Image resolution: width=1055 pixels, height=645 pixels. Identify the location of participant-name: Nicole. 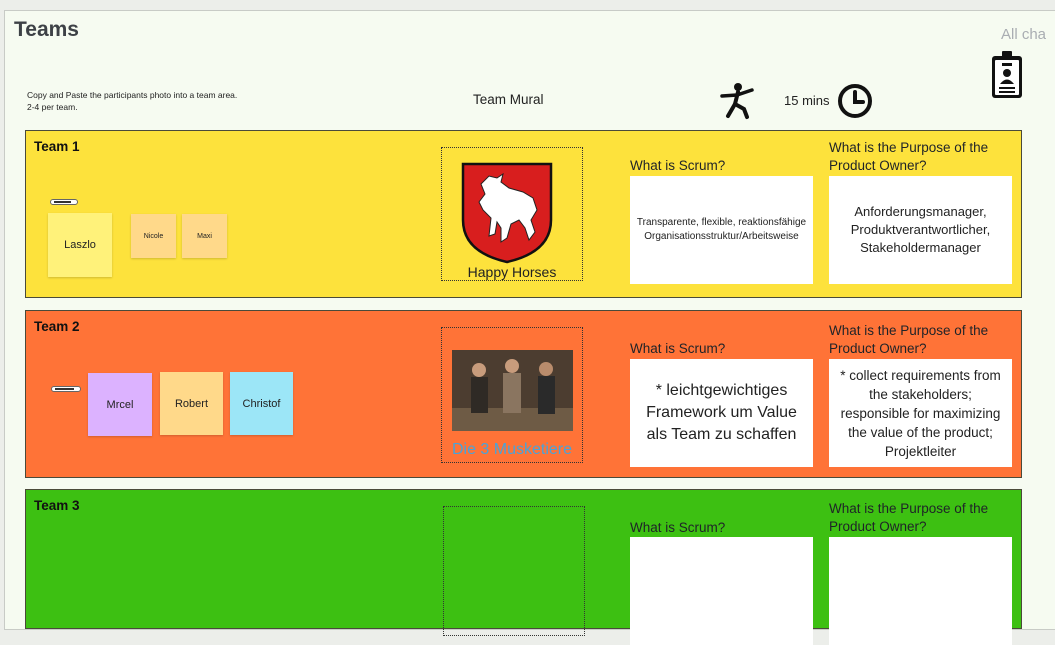
(153, 236).